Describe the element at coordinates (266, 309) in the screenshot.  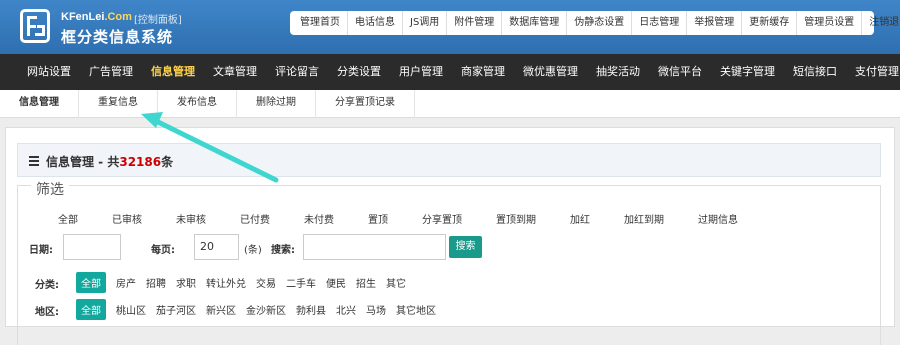
I see `area-option: 金沙新区` at that location.